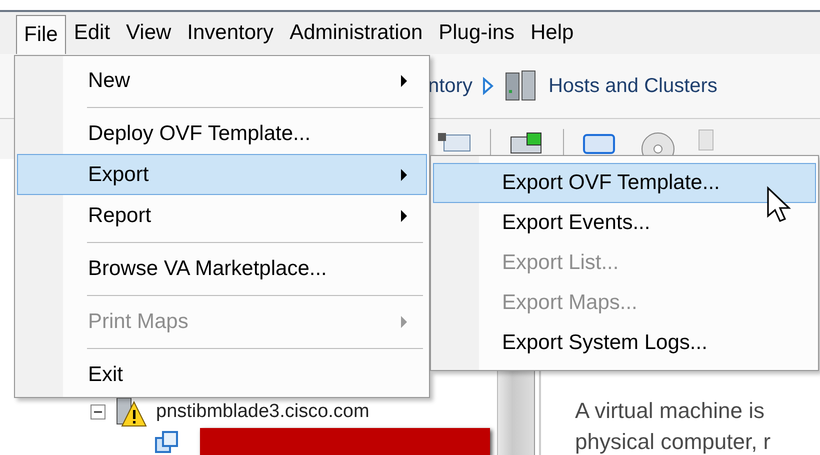 The height and width of the screenshot is (455, 820). Describe the element at coordinates (222, 215) in the screenshot. I see `menu-item: Report` at that location.